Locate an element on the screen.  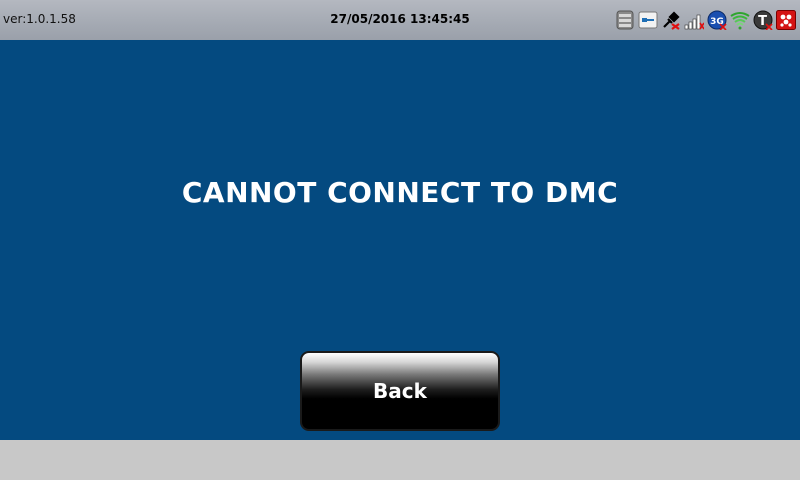
back-button-label: Back is located at coordinates (400, 391).